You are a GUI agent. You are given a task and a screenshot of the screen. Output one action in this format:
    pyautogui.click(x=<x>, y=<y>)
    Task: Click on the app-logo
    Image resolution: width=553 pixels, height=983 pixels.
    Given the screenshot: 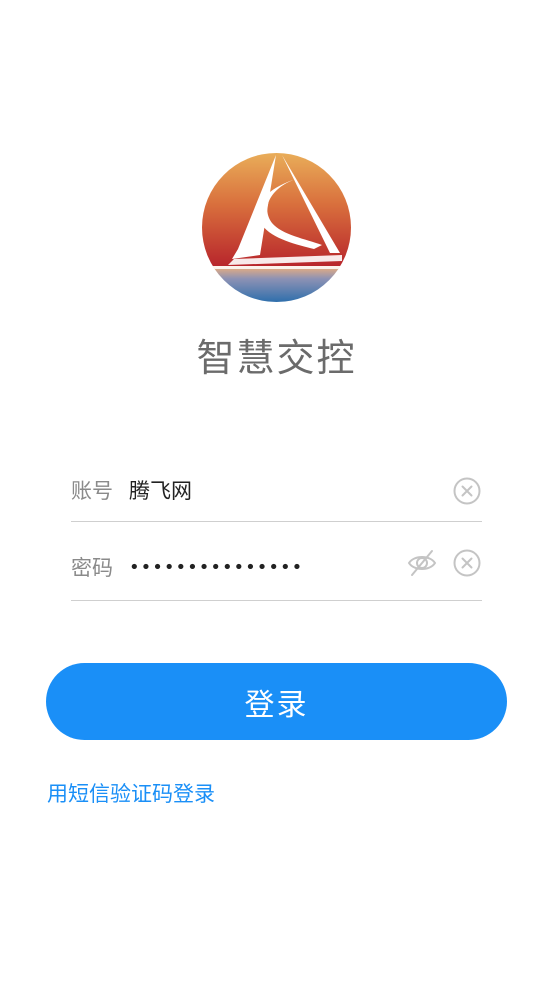 What is the action you would take?
    pyautogui.click(x=276, y=227)
    